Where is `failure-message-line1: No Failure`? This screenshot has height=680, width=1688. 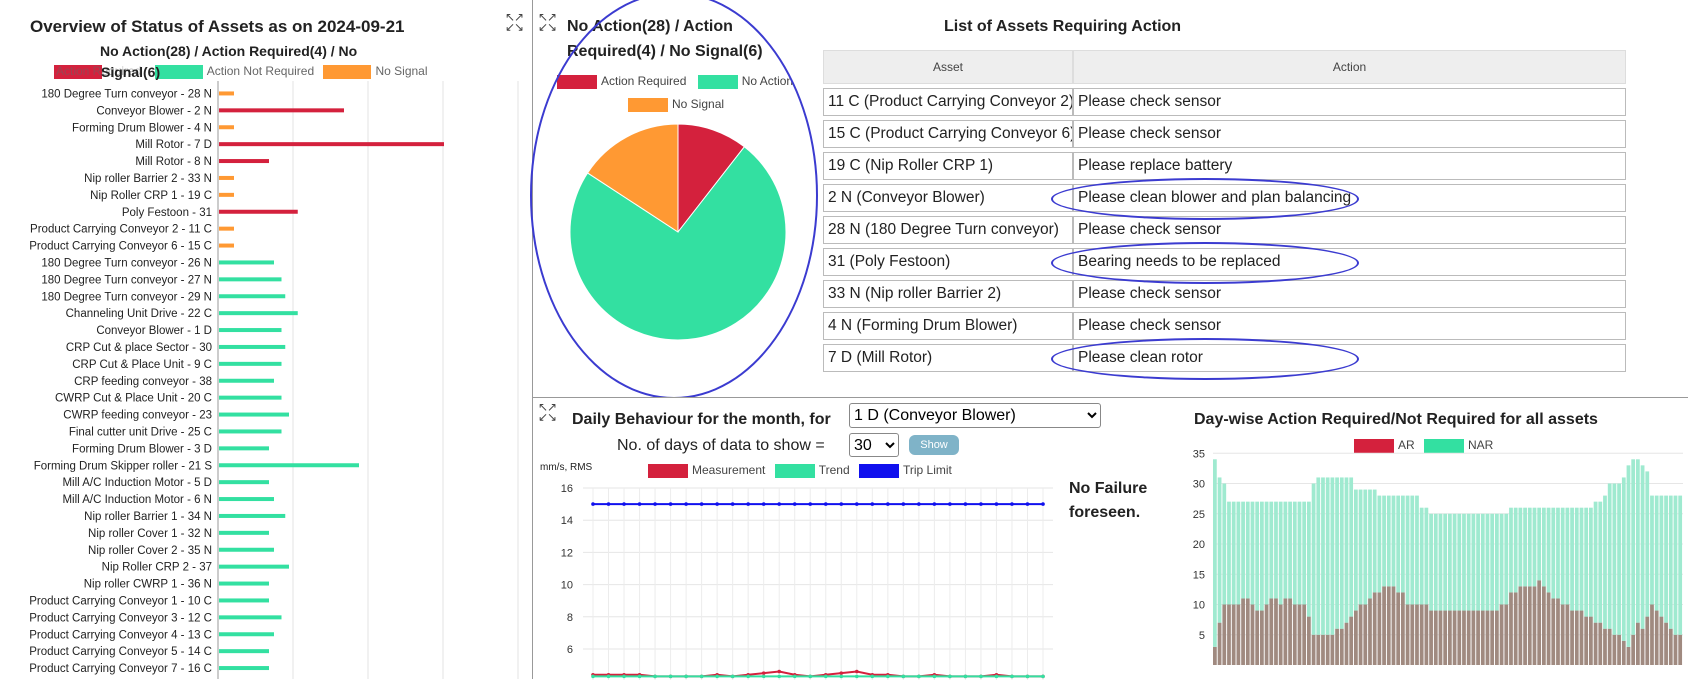 failure-message-line1: No Failure is located at coordinates (1108, 488).